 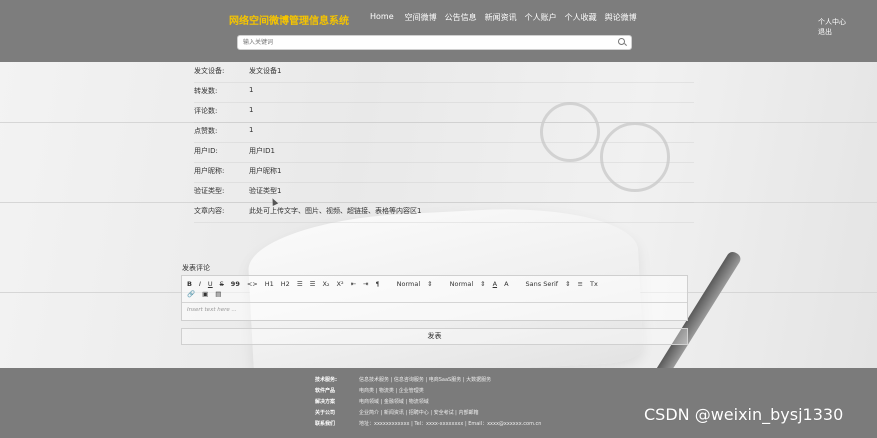 I want to click on personal-center-link: 个人中心, so click(x=832, y=22).